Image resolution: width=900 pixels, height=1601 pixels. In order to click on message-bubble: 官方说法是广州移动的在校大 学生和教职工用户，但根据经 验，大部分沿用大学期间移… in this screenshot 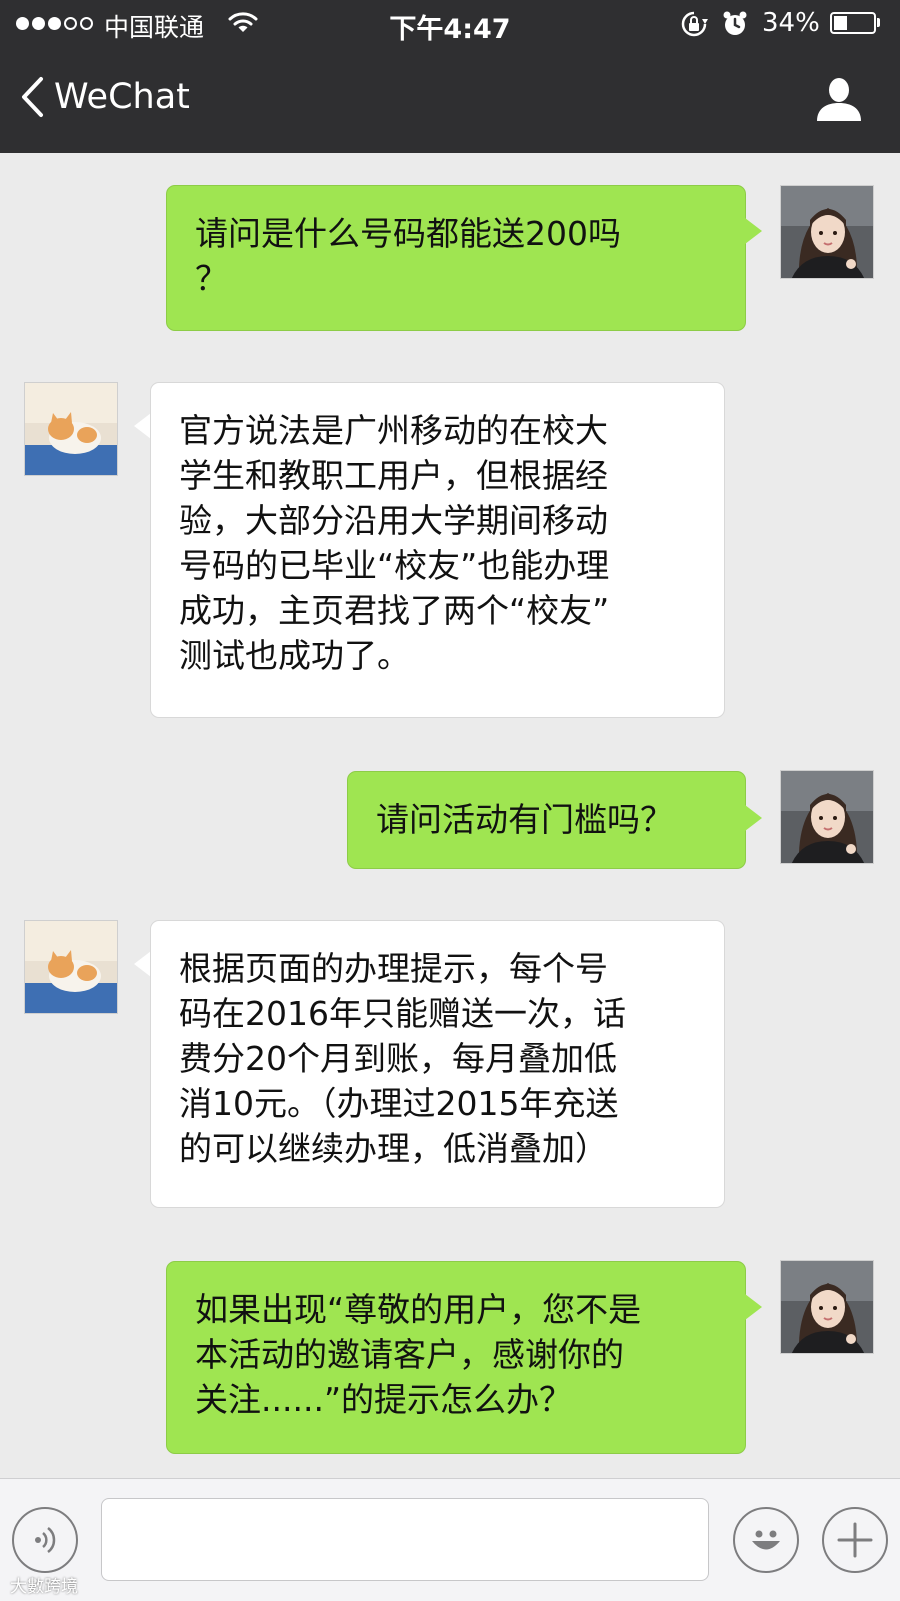, I will do `click(437, 550)`.